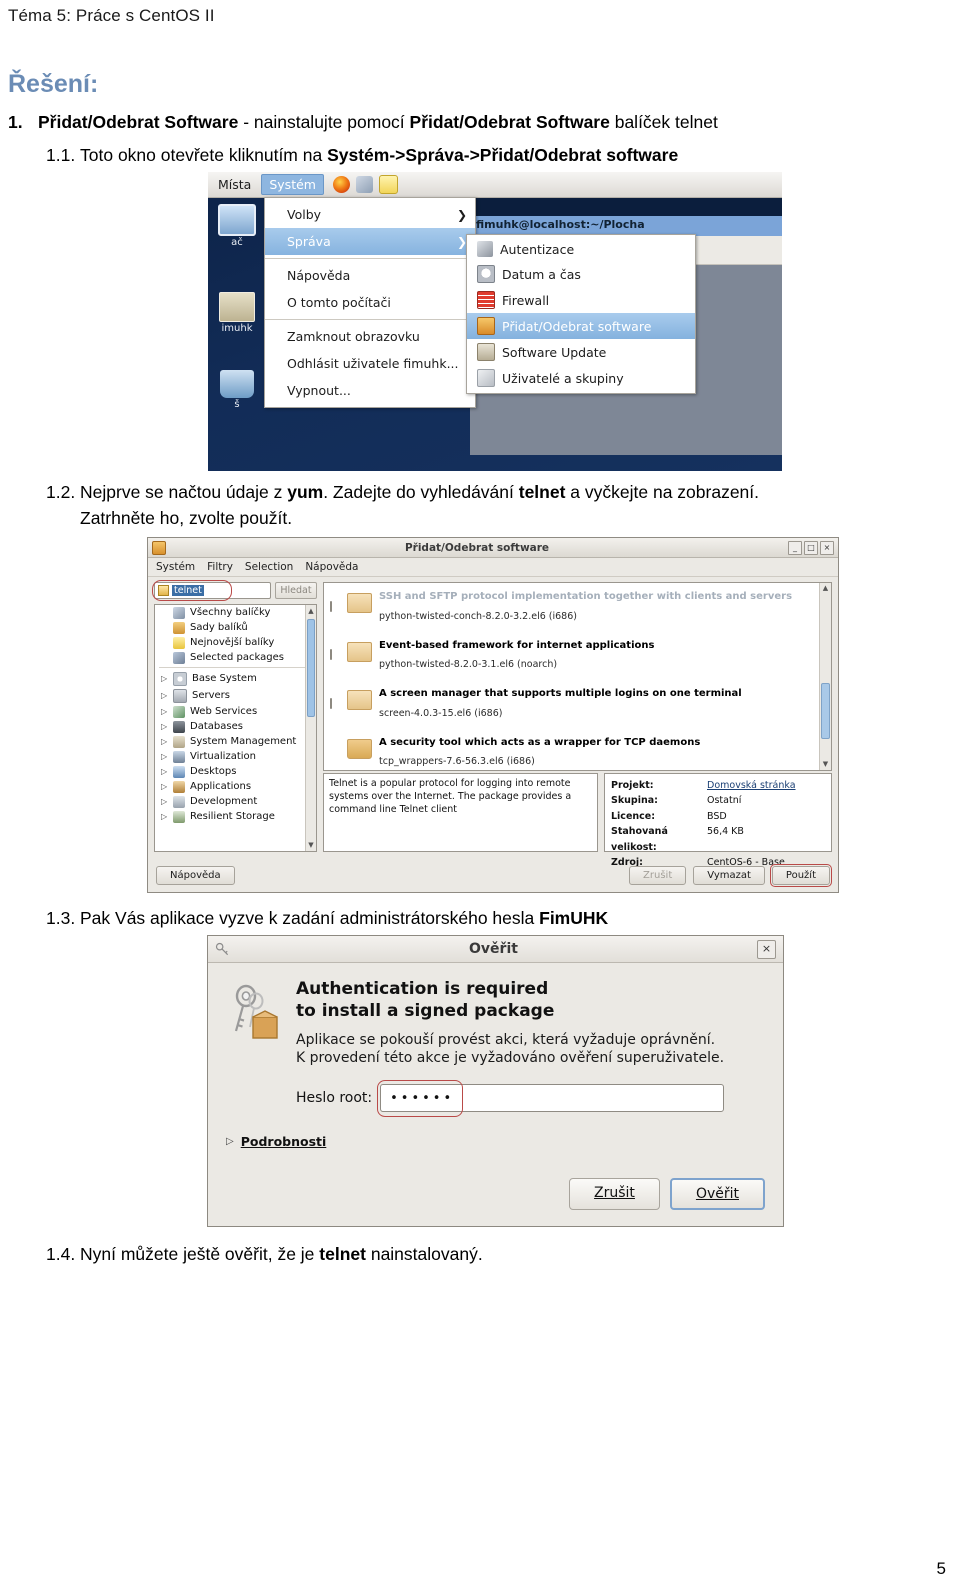  Describe the element at coordinates (795, 547) in the screenshot. I see `minimize-button: _` at that location.